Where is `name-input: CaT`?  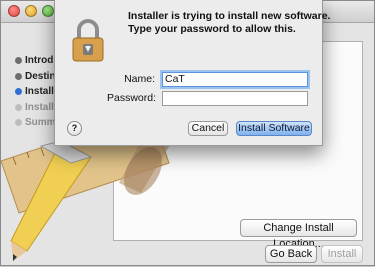
name-input: CaT is located at coordinates (235, 79).